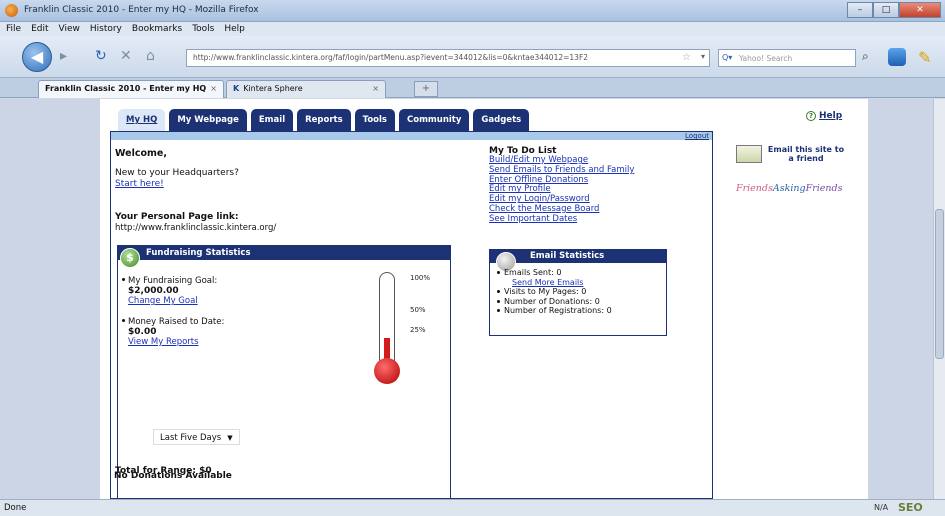 This screenshot has height=516, width=945. Describe the element at coordinates (411, 136) in the screenshot. I see `panel-top-bar: Logout` at that location.